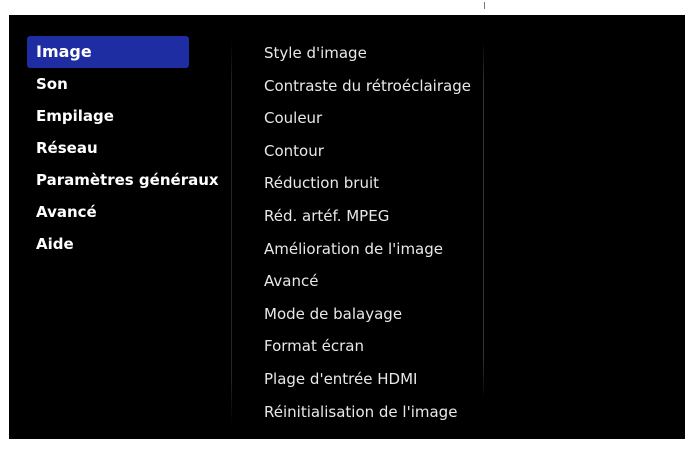 Image resolution: width=694 pixels, height=449 pixels. Describe the element at coordinates (231, 232) in the screenshot. I see `menu-divider` at that location.